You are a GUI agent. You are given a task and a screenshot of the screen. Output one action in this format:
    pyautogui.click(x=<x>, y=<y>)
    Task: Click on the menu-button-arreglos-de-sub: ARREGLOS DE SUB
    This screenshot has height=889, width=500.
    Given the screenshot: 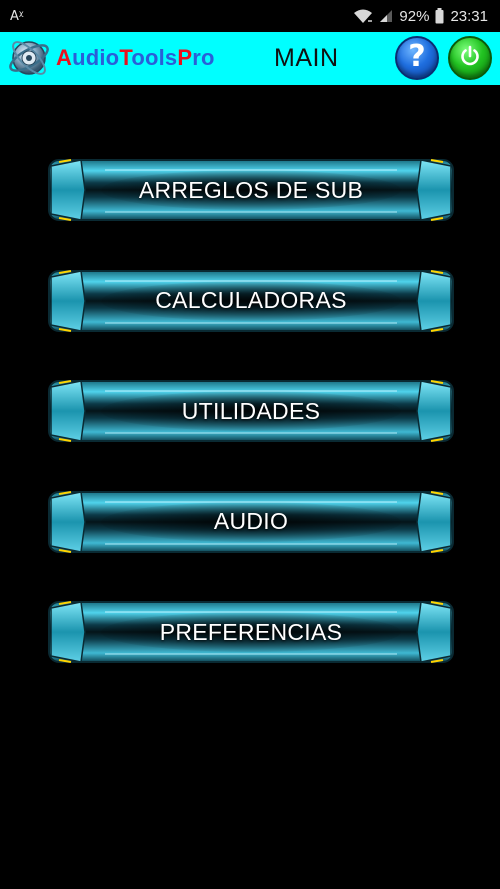 What is the action you would take?
    pyautogui.click(x=251, y=190)
    